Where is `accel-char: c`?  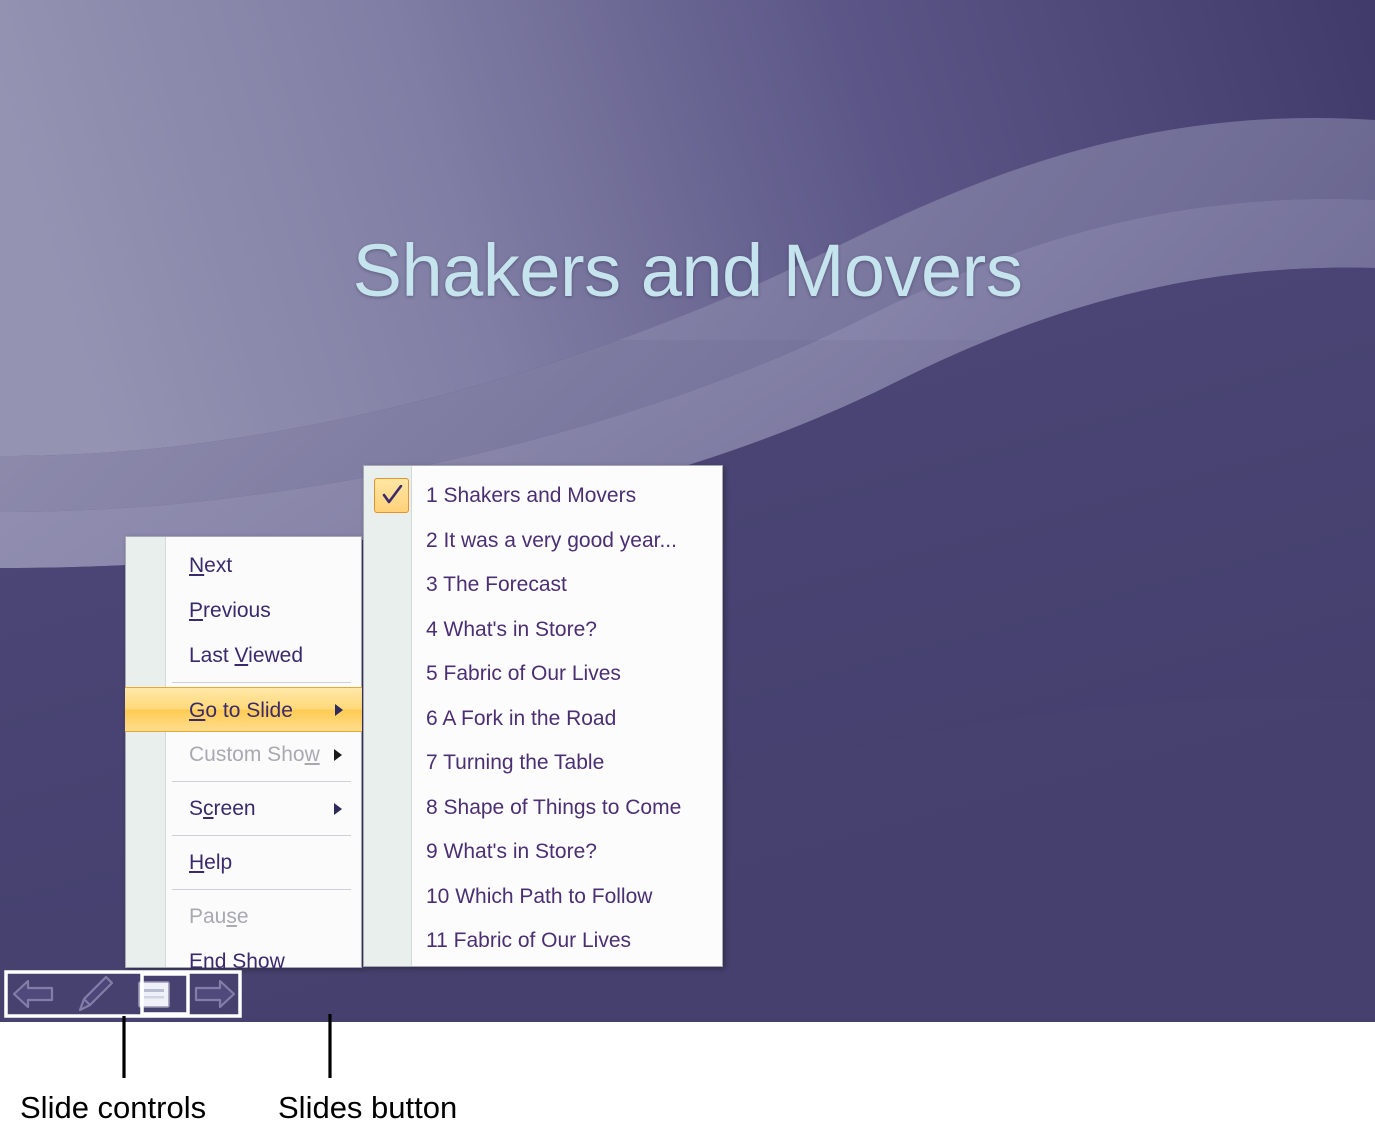
accel-char: c is located at coordinates (208, 808).